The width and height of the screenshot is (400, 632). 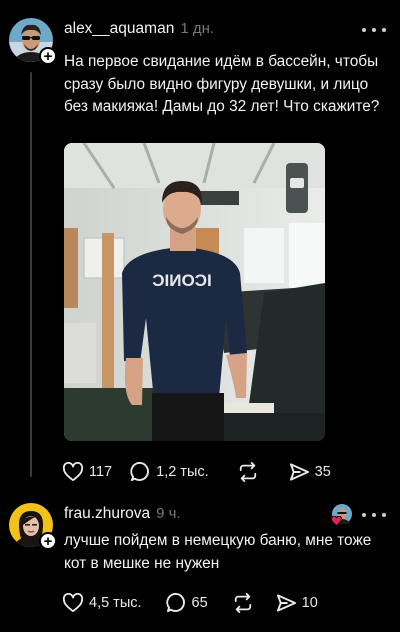 I want to click on share-count: 10, so click(x=309, y=602).